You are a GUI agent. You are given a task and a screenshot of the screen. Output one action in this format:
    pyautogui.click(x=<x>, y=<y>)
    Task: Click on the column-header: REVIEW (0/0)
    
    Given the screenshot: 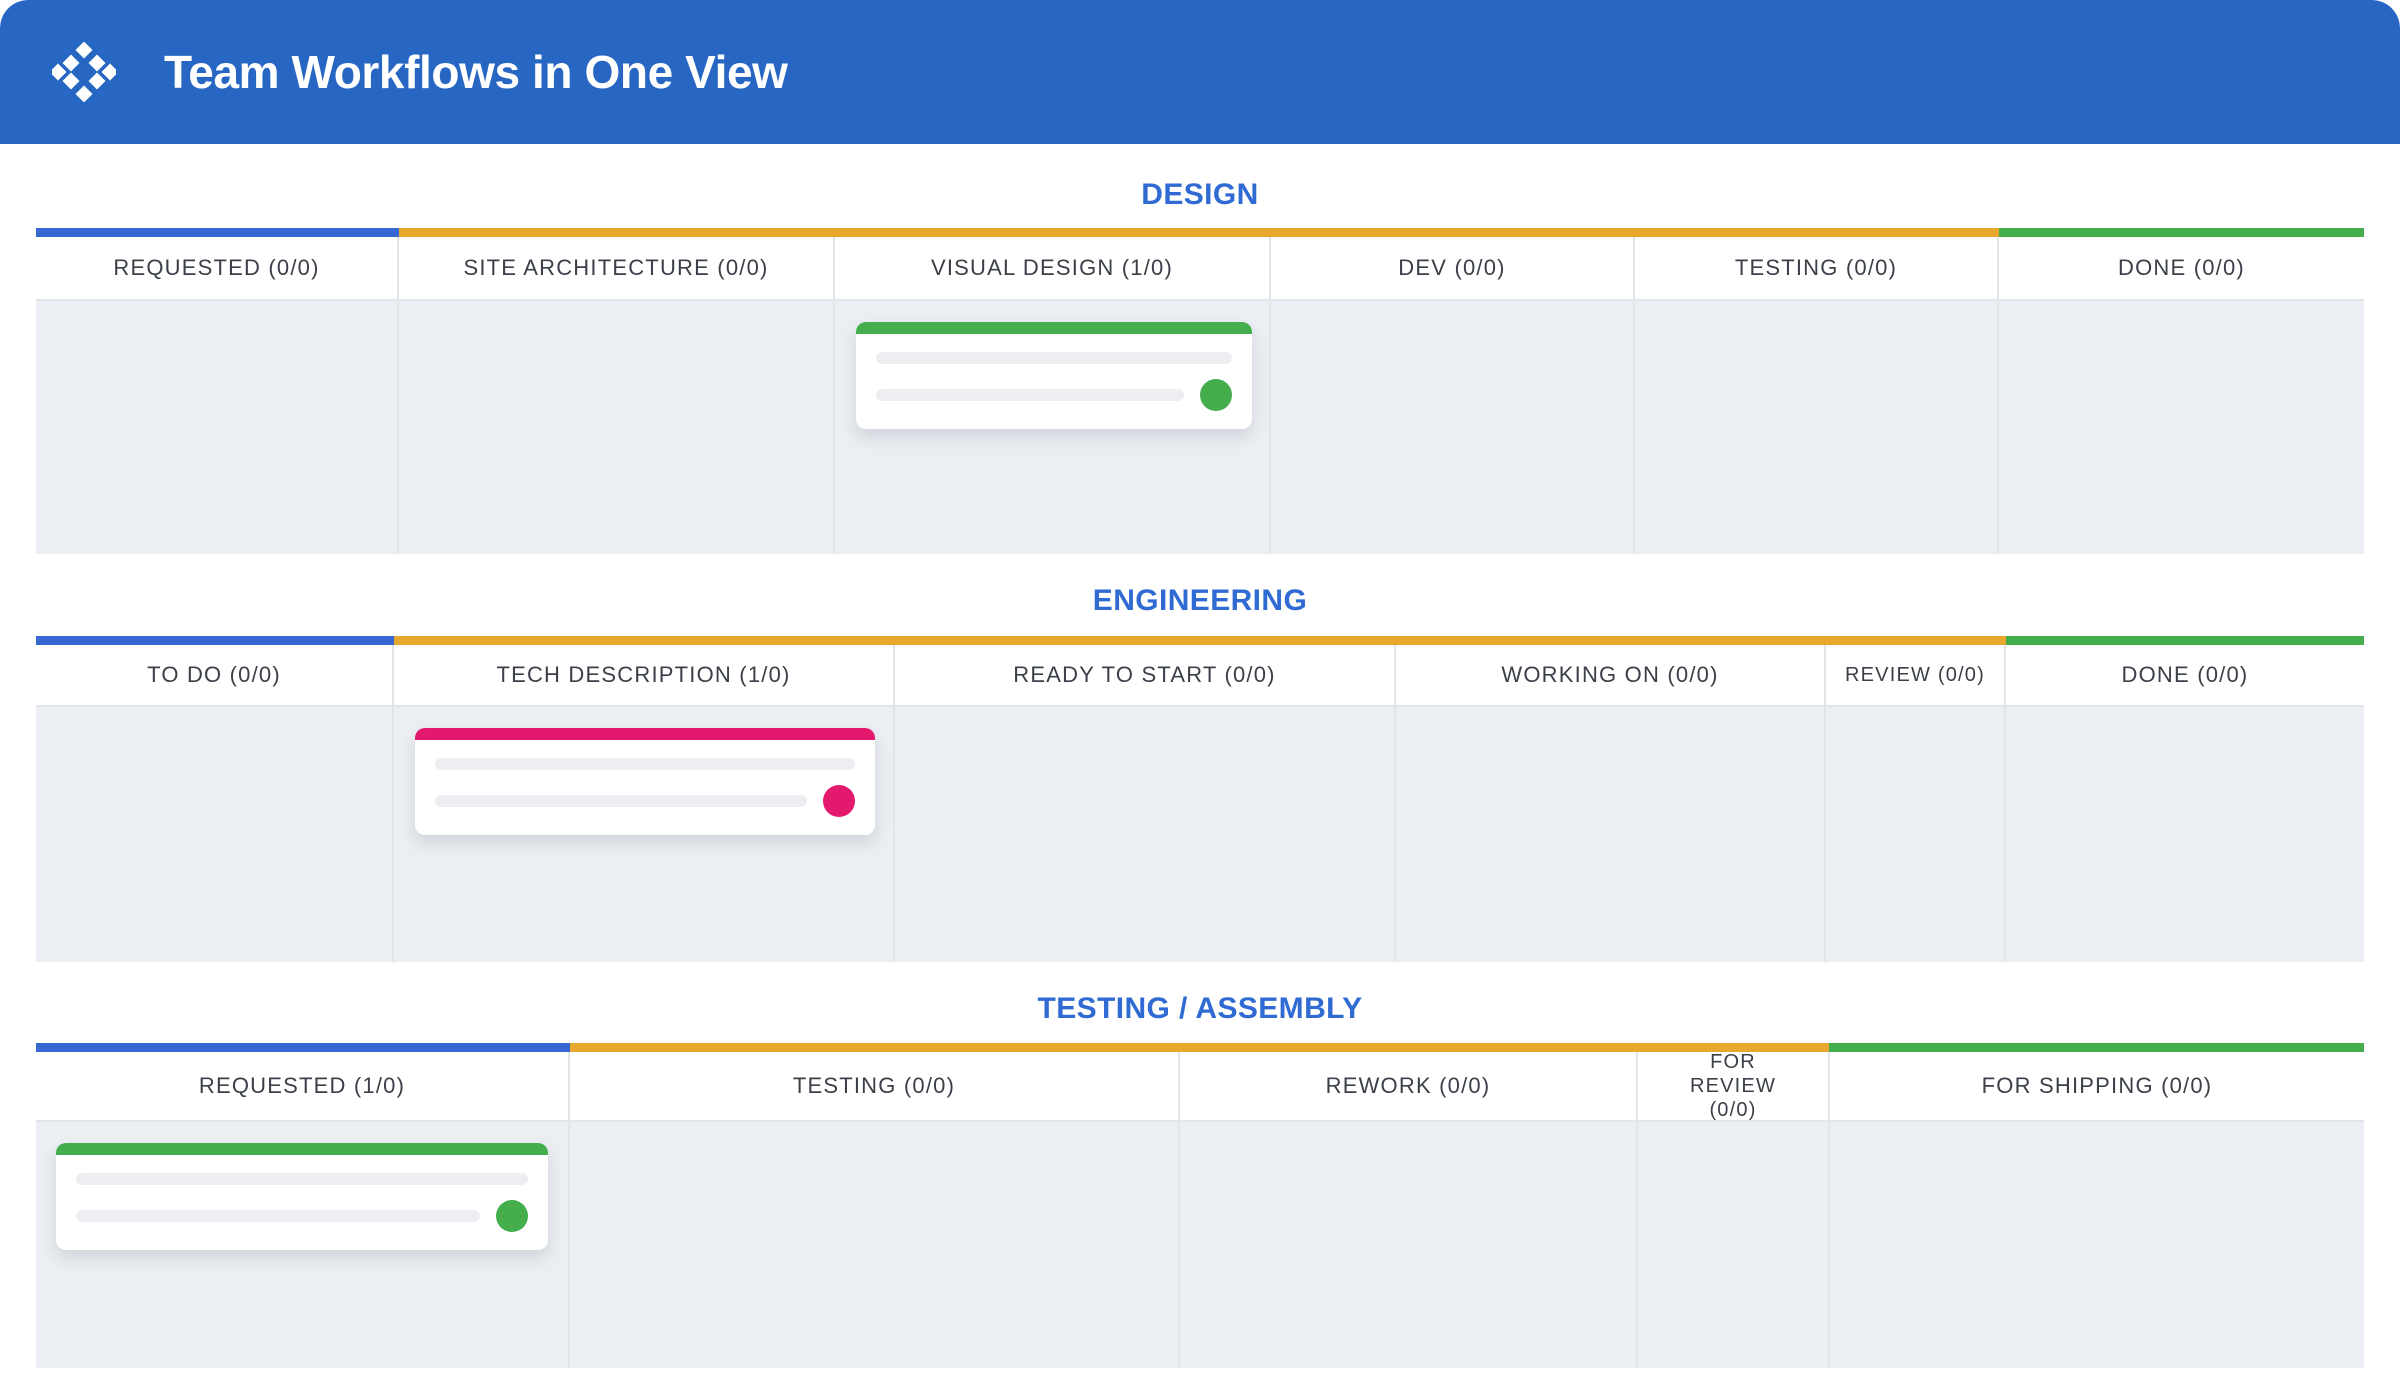 What is the action you would take?
    pyautogui.click(x=1915, y=676)
    